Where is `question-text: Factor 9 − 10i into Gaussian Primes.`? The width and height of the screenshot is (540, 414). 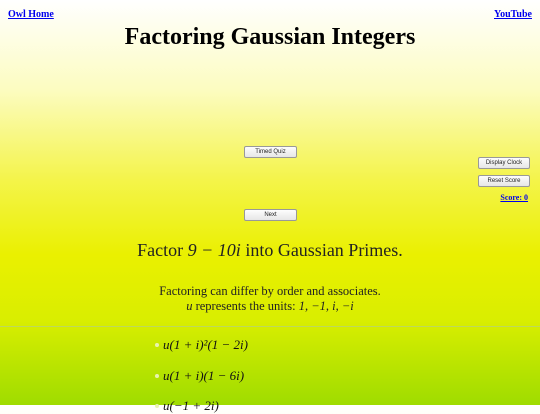
question-text: Factor 9 − 10i into Gaussian Primes. is located at coordinates (270, 250).